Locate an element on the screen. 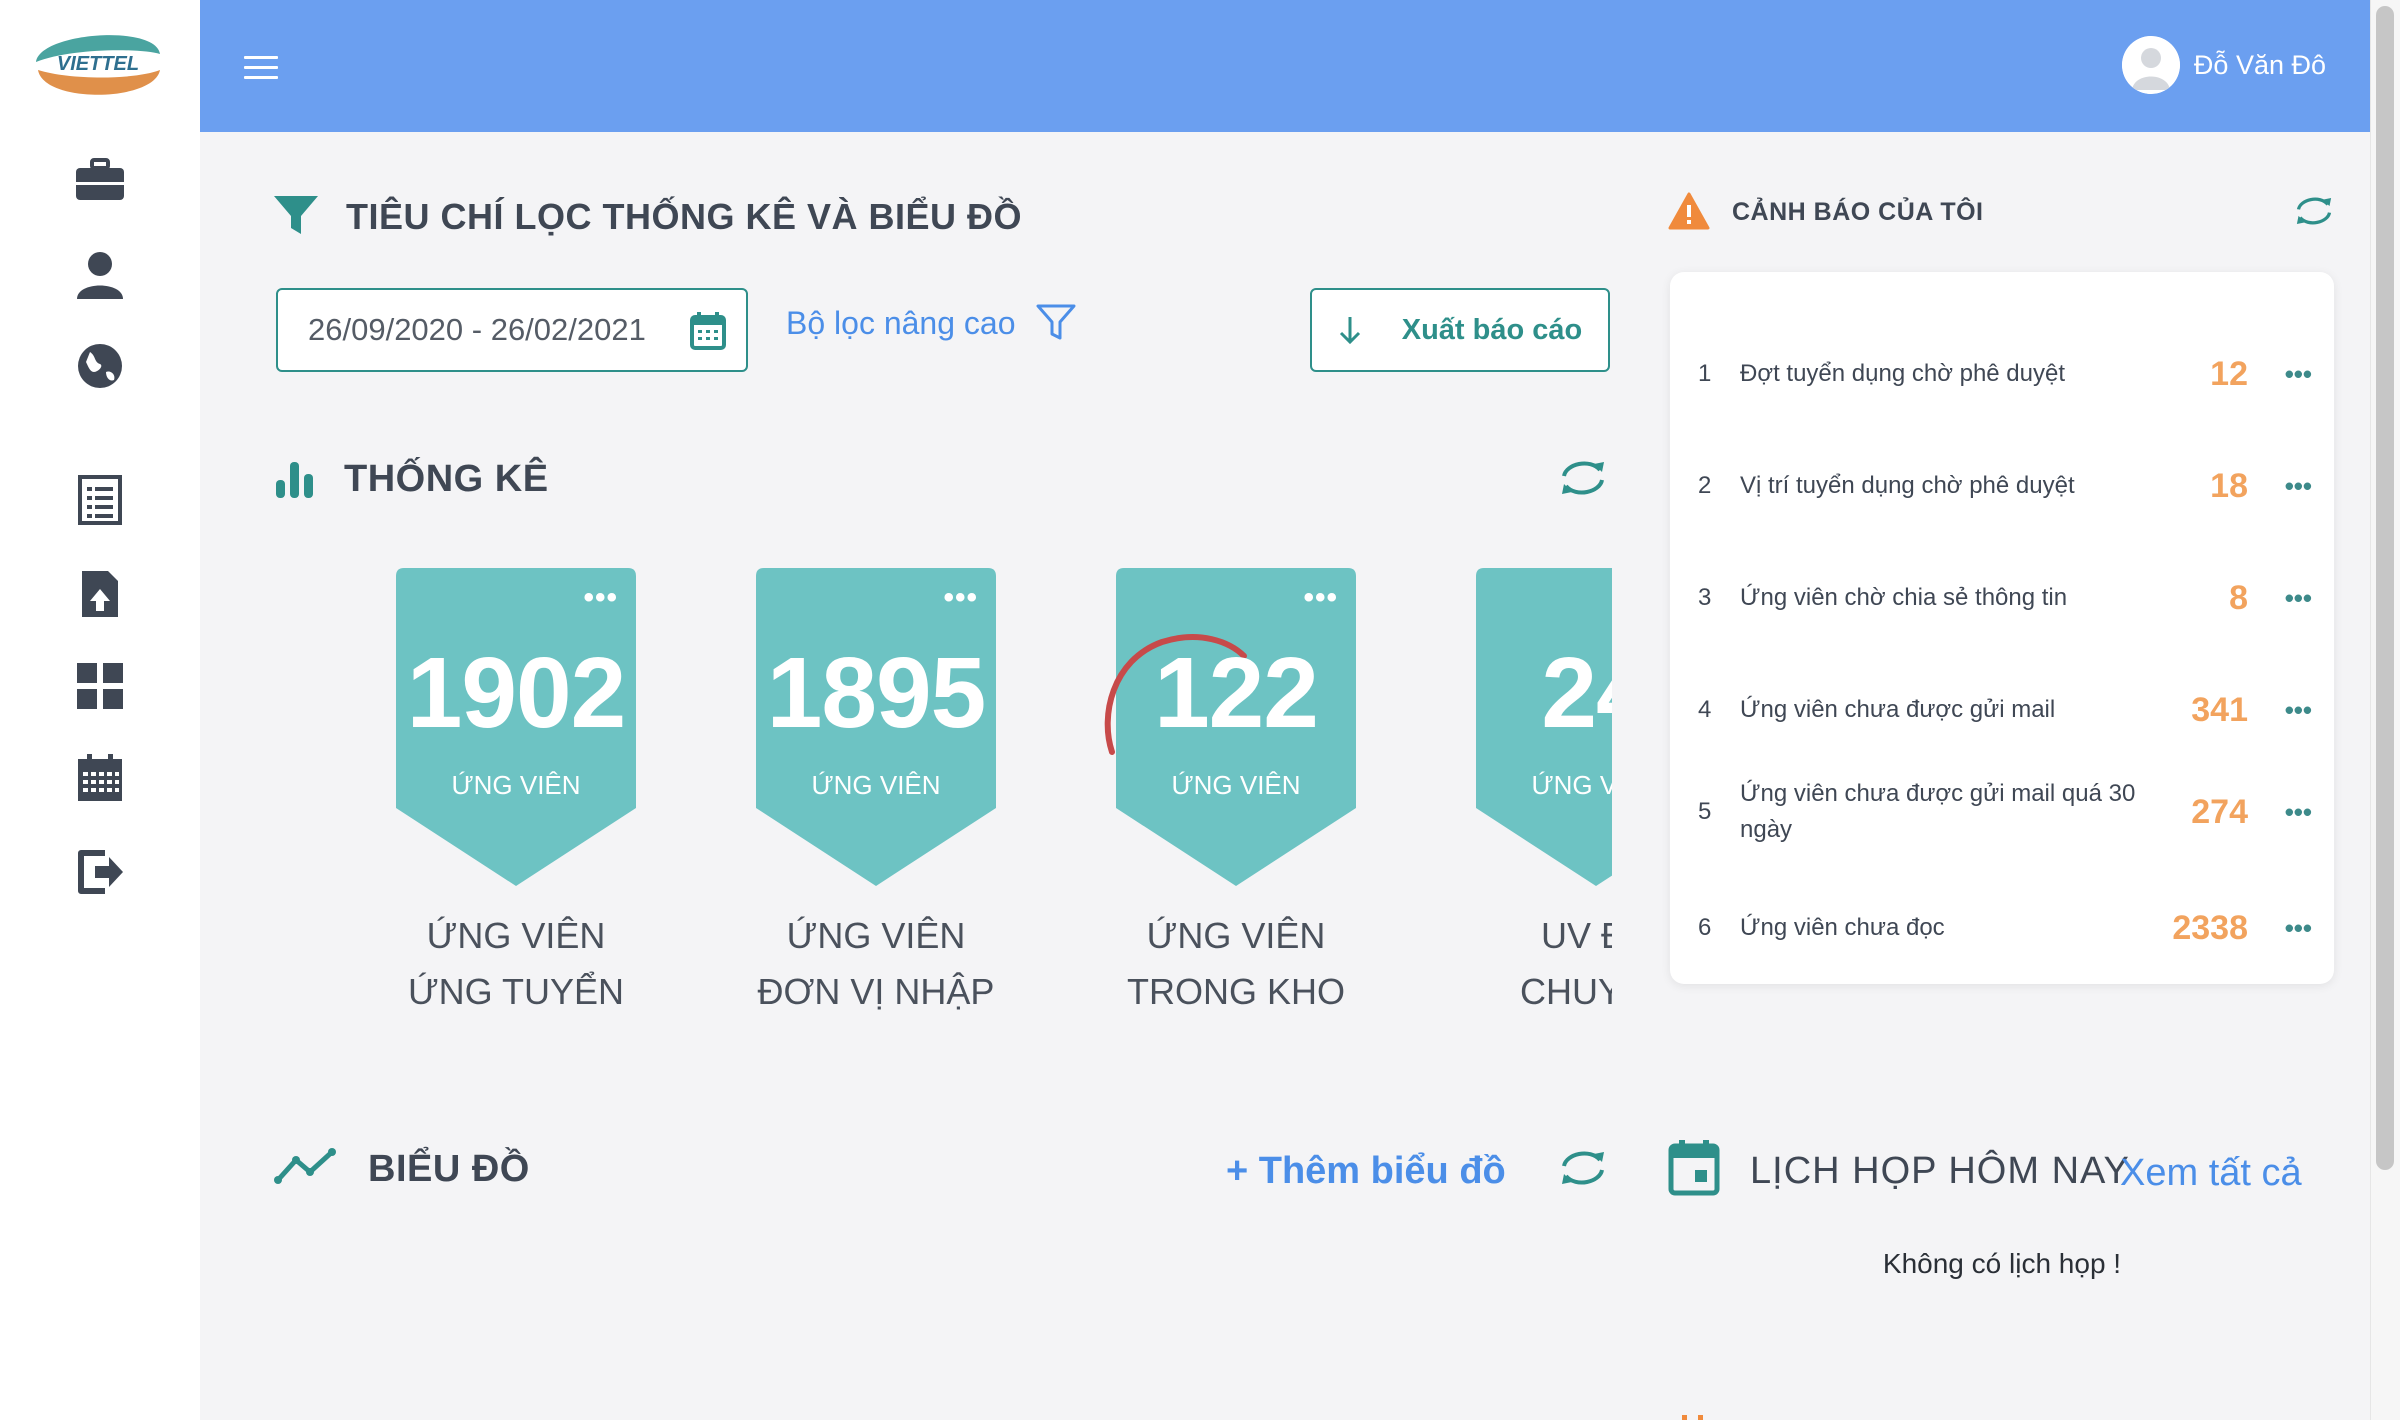 The image size is (2400, 1420). warning-count: 8 is located at coordinates (2238, 597).